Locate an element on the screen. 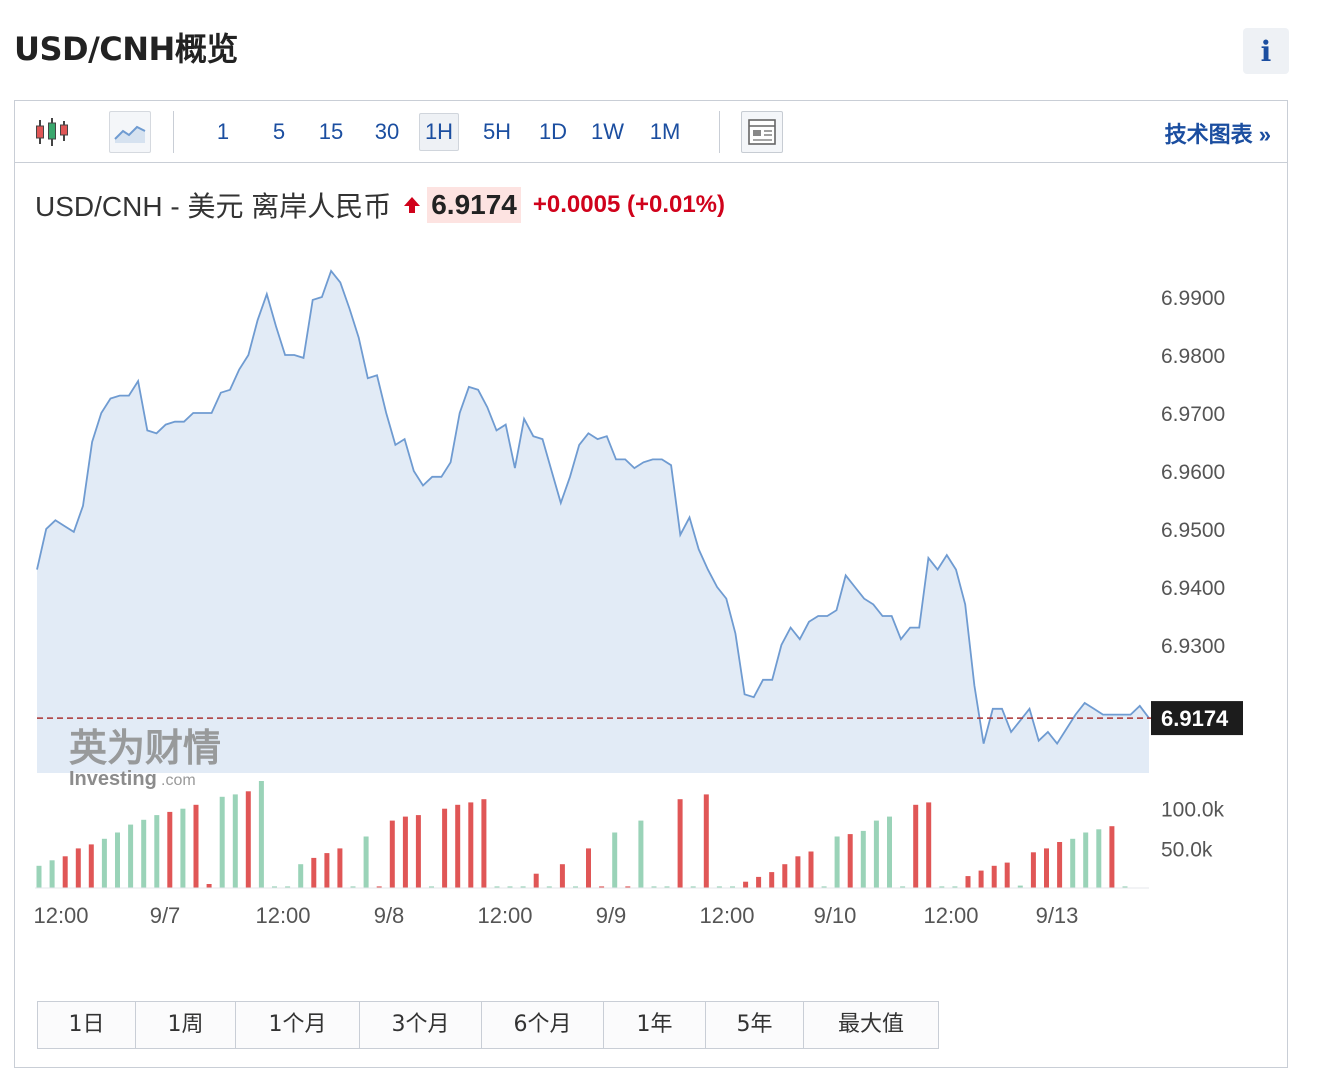 Image resolution: width=1334 pixels, height=1082 pixels. info-button: i is located at coordinates (1266, 51).